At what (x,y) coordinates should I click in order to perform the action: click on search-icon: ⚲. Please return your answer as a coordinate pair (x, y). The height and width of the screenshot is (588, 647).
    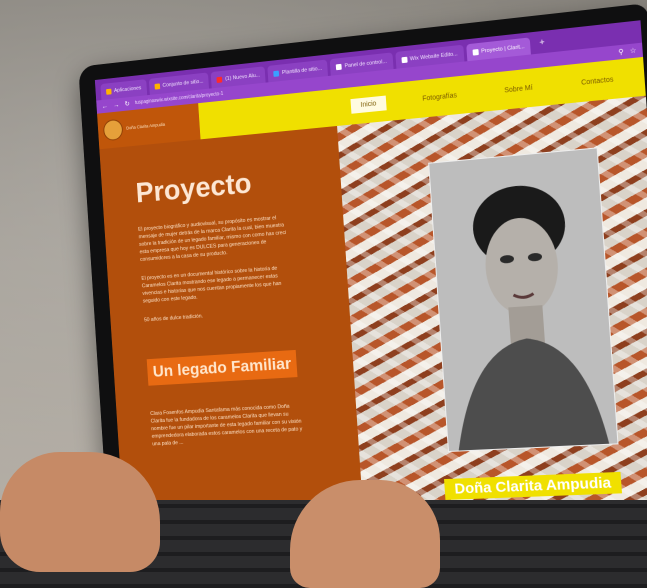
    Looking at the image, I should click on (621, 52).